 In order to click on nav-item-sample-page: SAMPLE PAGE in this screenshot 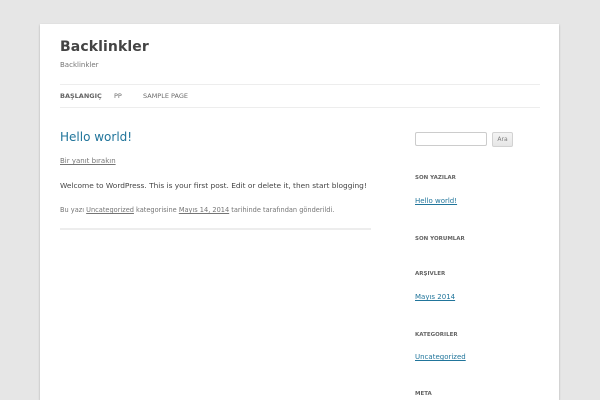, I will do `click(165, 96)`.